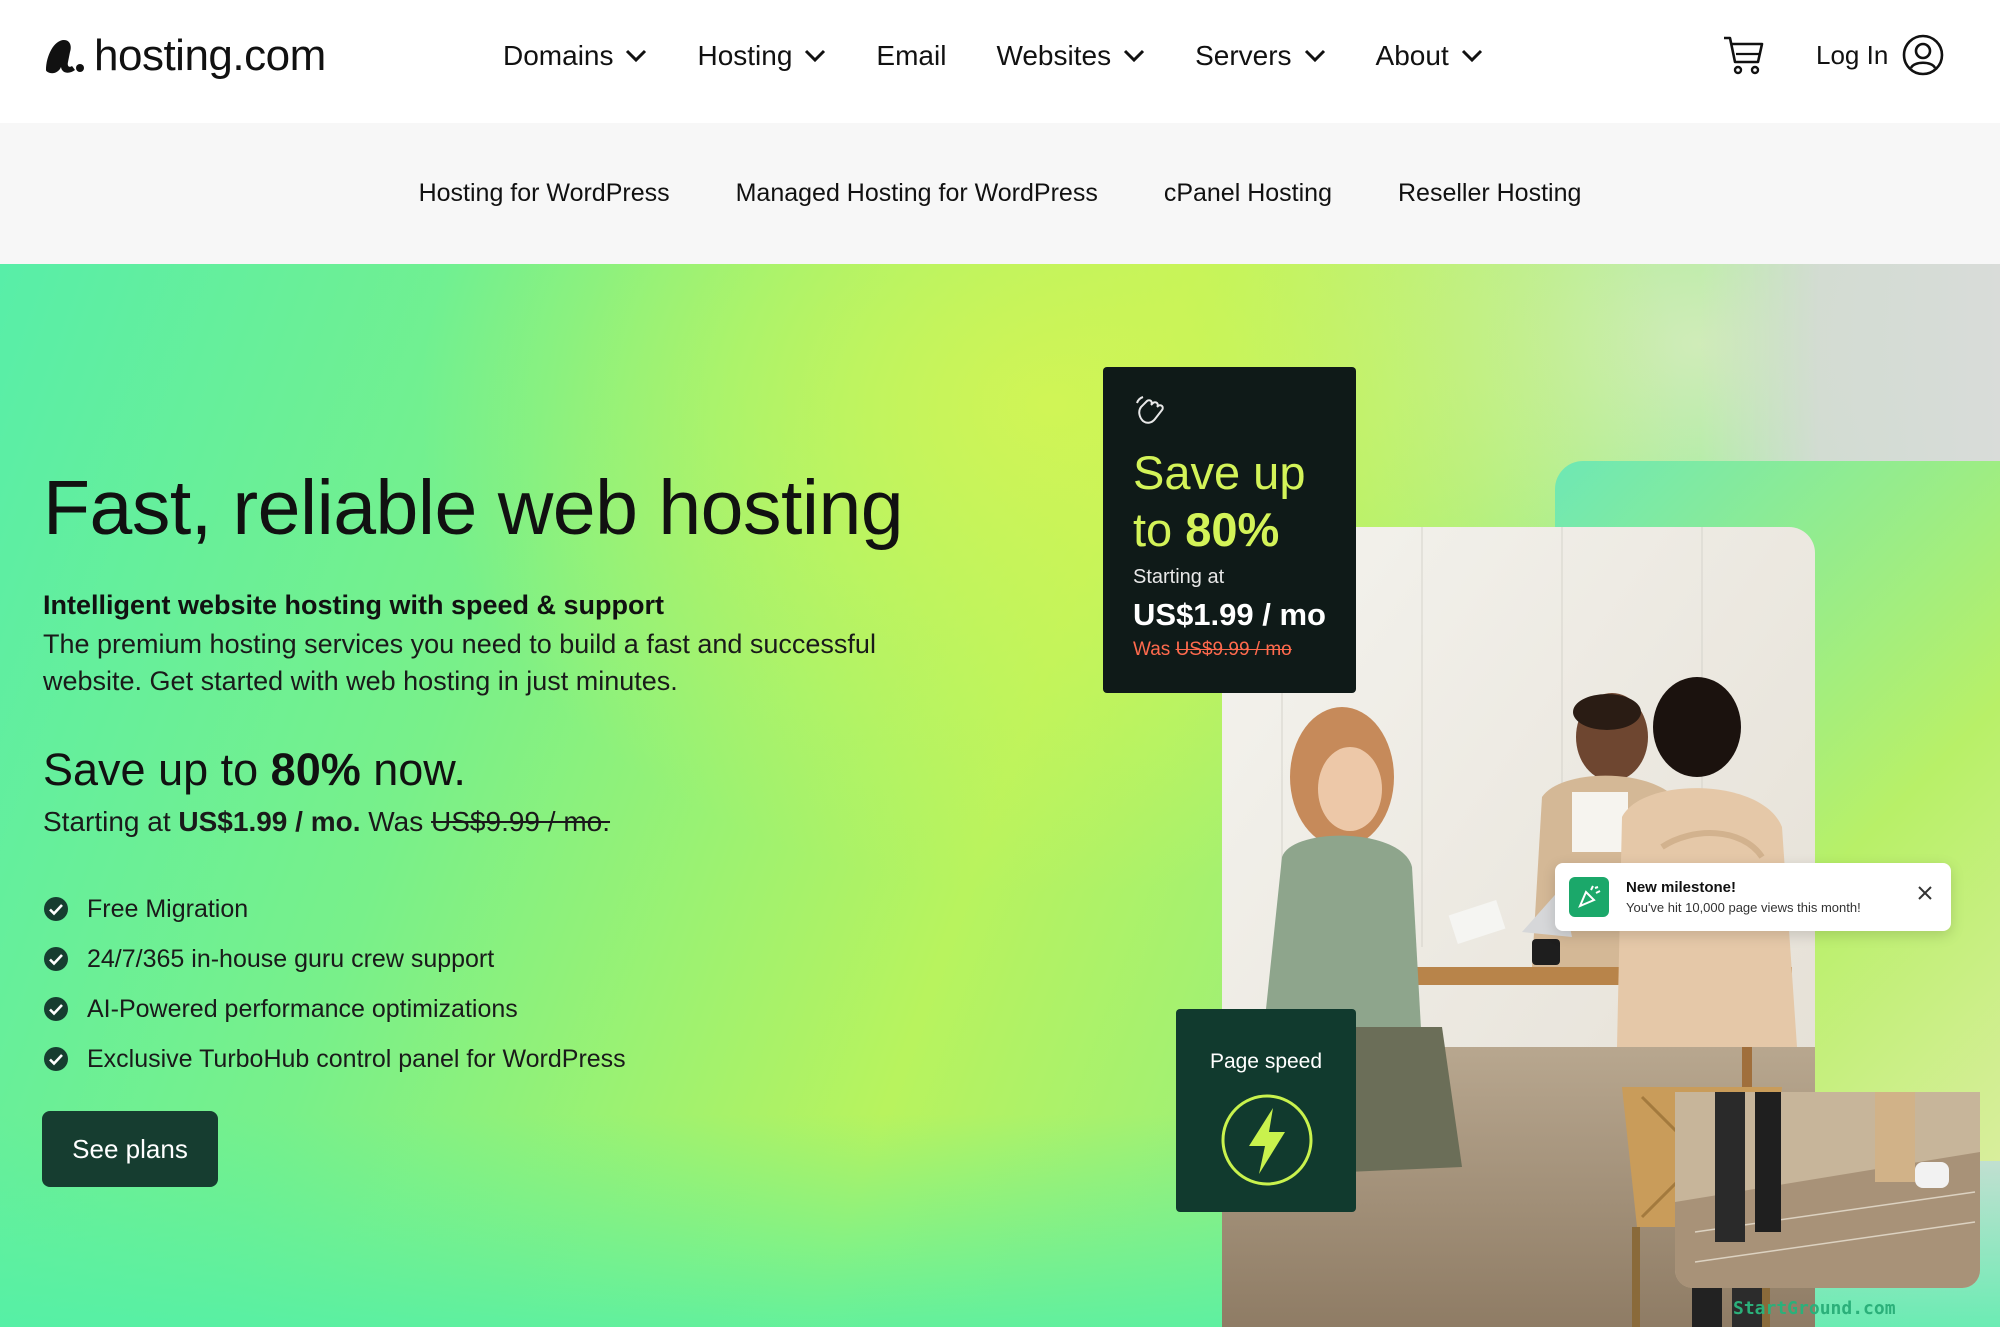 This screenshot has width=2000, height=1327. I want to click on promo-was-price: US$9.99 / mo, so click(1233, 649).